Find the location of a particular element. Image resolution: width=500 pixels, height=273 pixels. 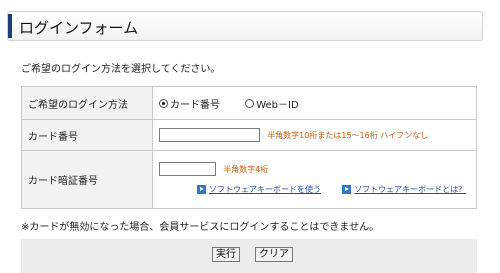

pin-label: カード暗証番号 is located at coordinates (87, 179).